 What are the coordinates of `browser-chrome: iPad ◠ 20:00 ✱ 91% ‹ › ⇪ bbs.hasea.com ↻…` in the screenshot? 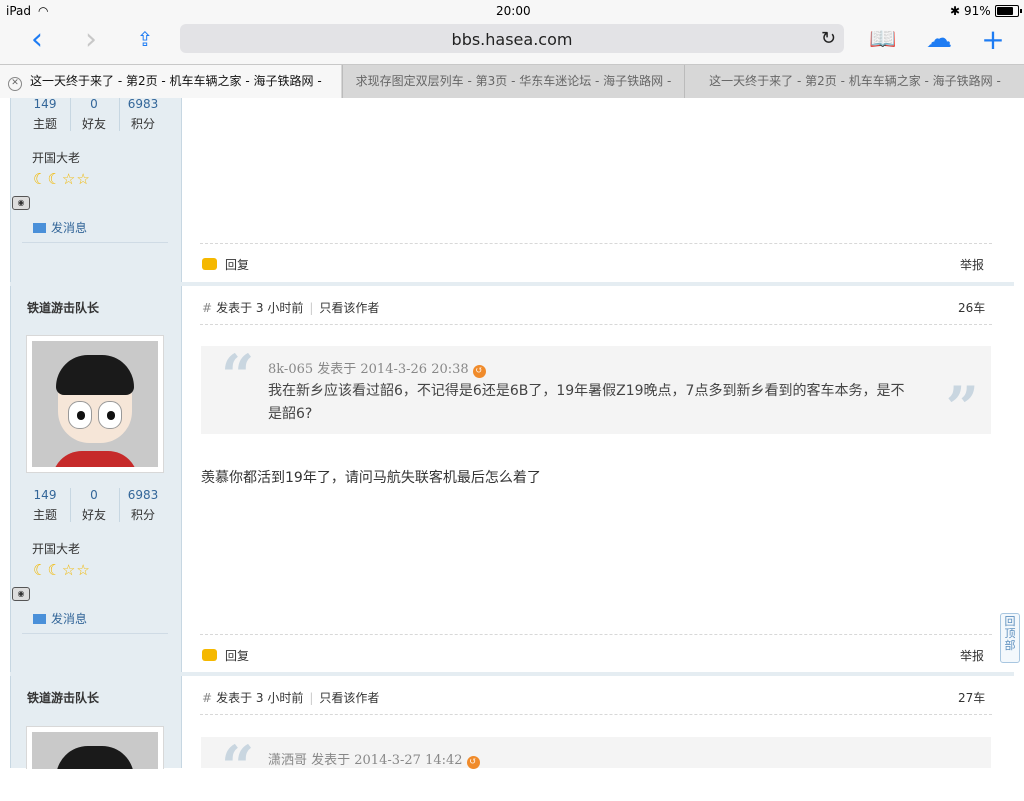 It's located at (512, 49).